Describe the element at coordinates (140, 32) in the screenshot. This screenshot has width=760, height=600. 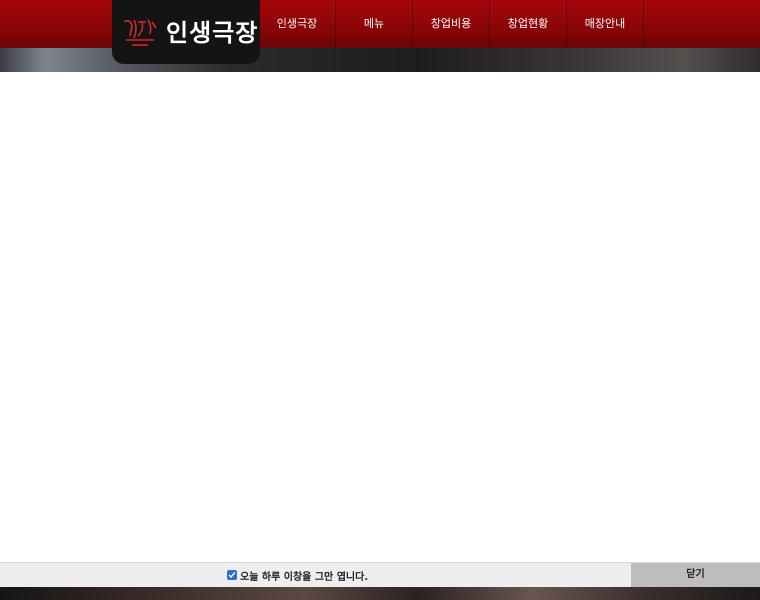
I see `logo-emblem-icon` at that location.